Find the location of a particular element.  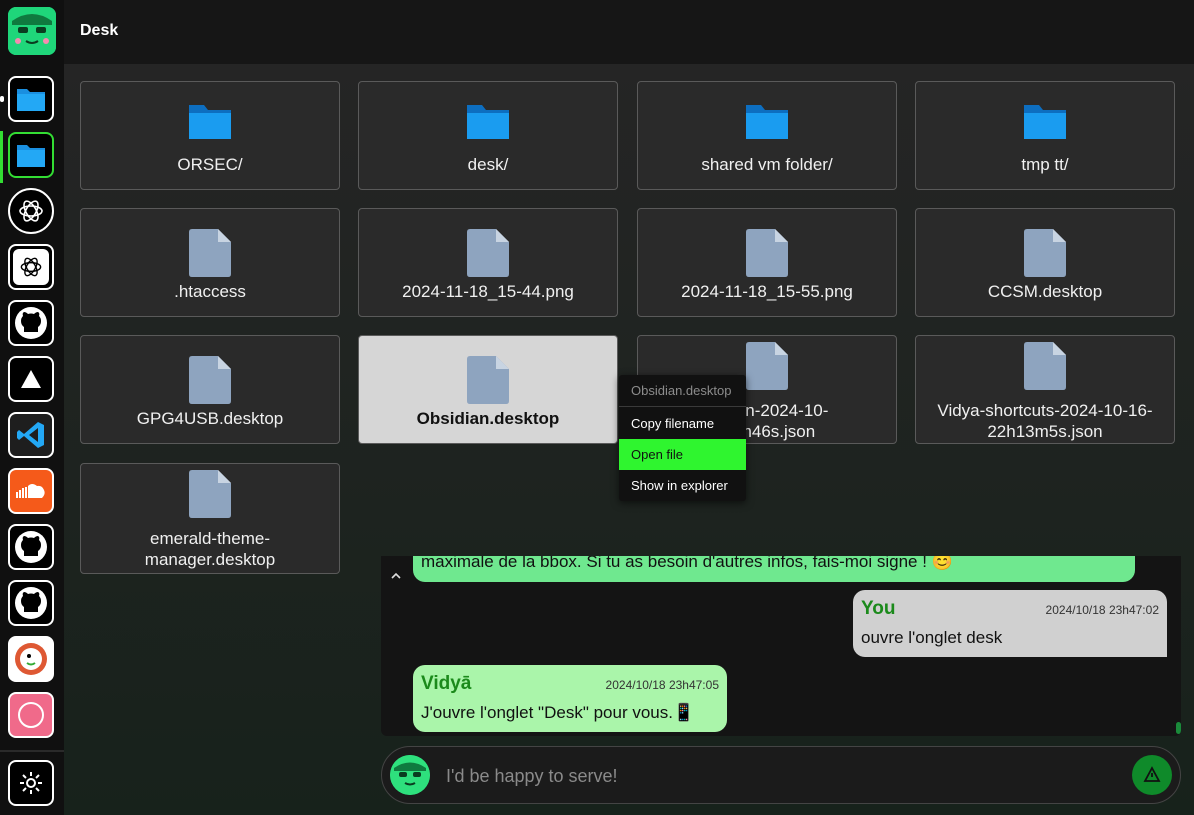

chevron-up-icon is located at coordinates (396, 576).